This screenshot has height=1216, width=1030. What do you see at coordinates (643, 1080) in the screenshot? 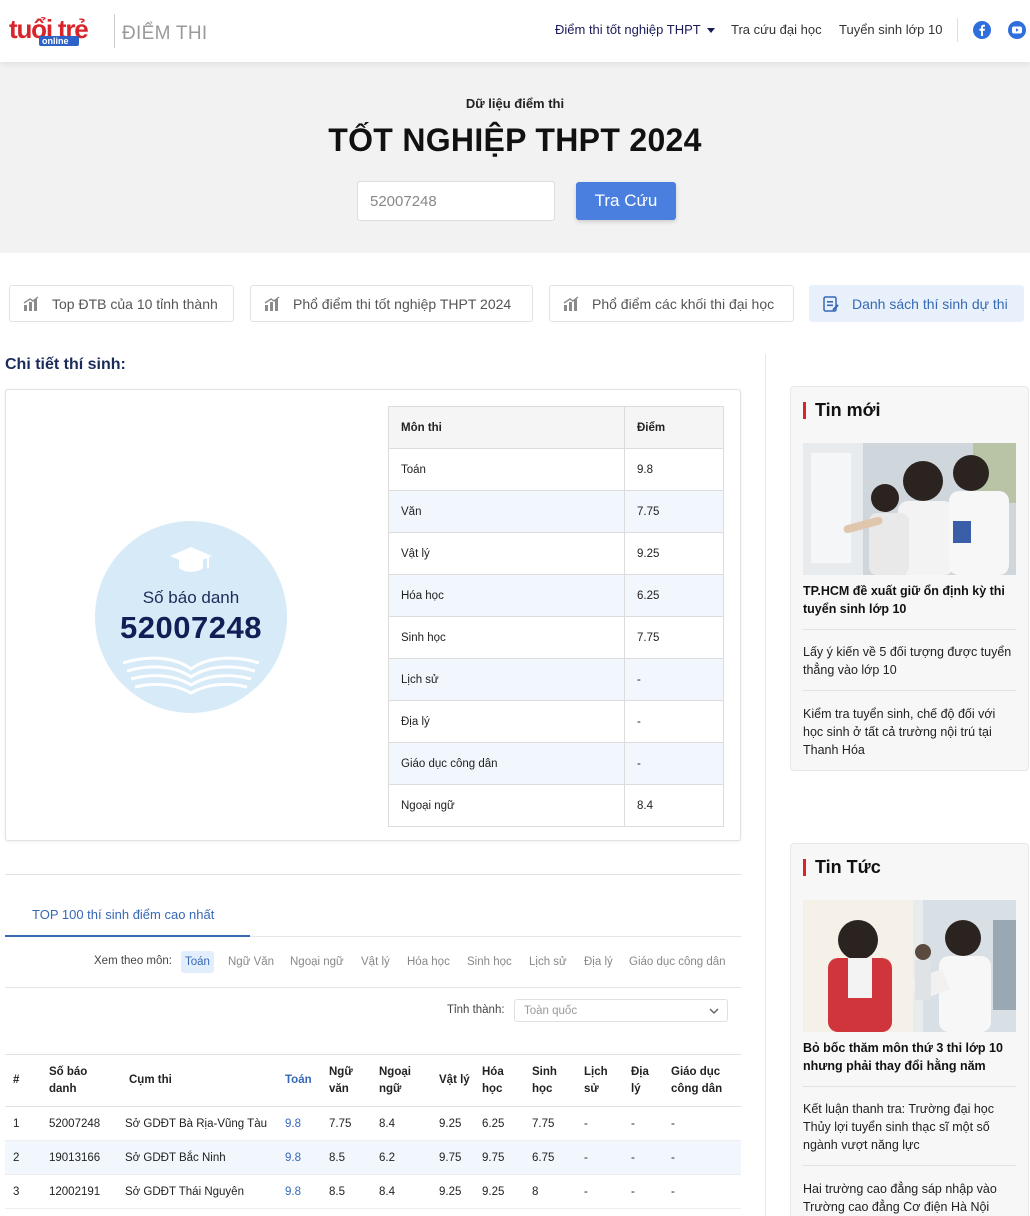
I see `col-dia-ly: Địa lý` at bounding box center [643, 1080].